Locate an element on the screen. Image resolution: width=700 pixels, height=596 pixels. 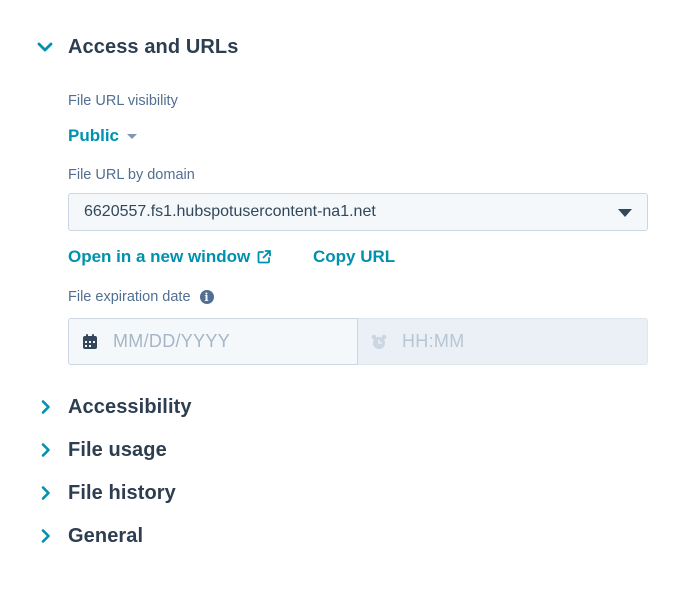
visibility-dropdown: Public is located at coordinates (103, 136).